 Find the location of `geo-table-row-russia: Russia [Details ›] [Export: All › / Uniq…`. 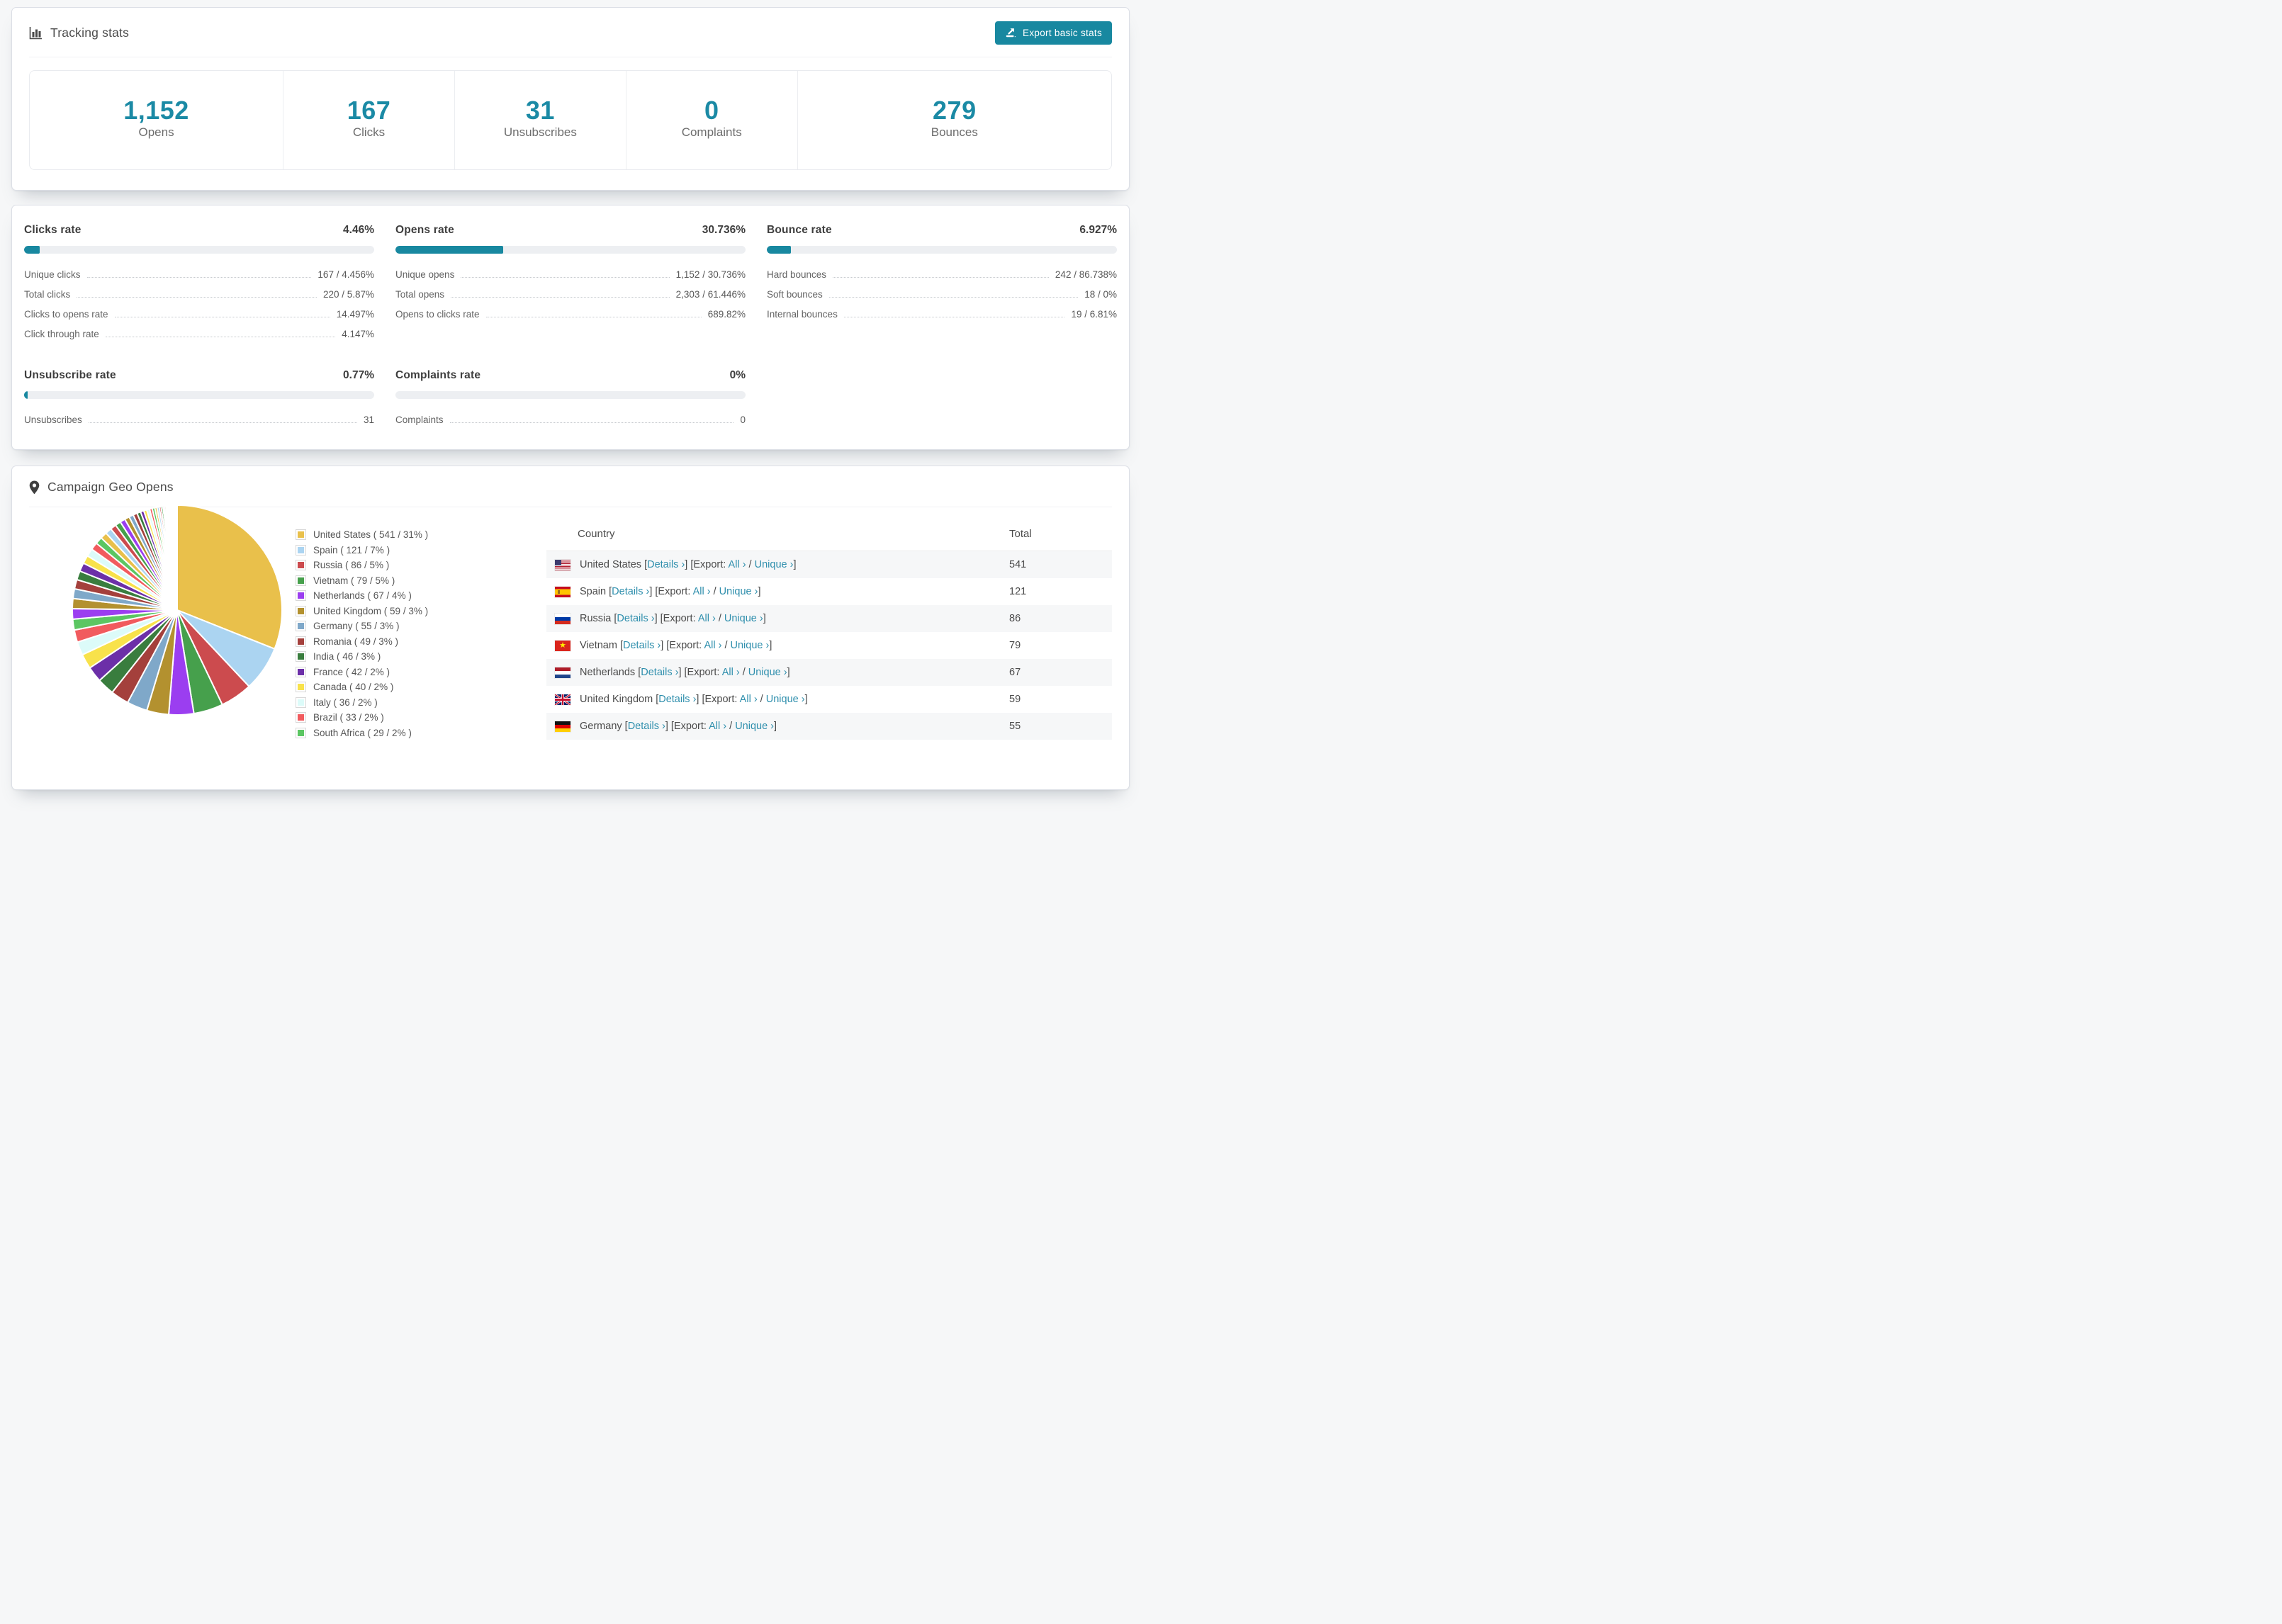

geo-table-row-russia: Russia [Details ›] [Export: All › / Uniq… is located at coordinates (829, 619).